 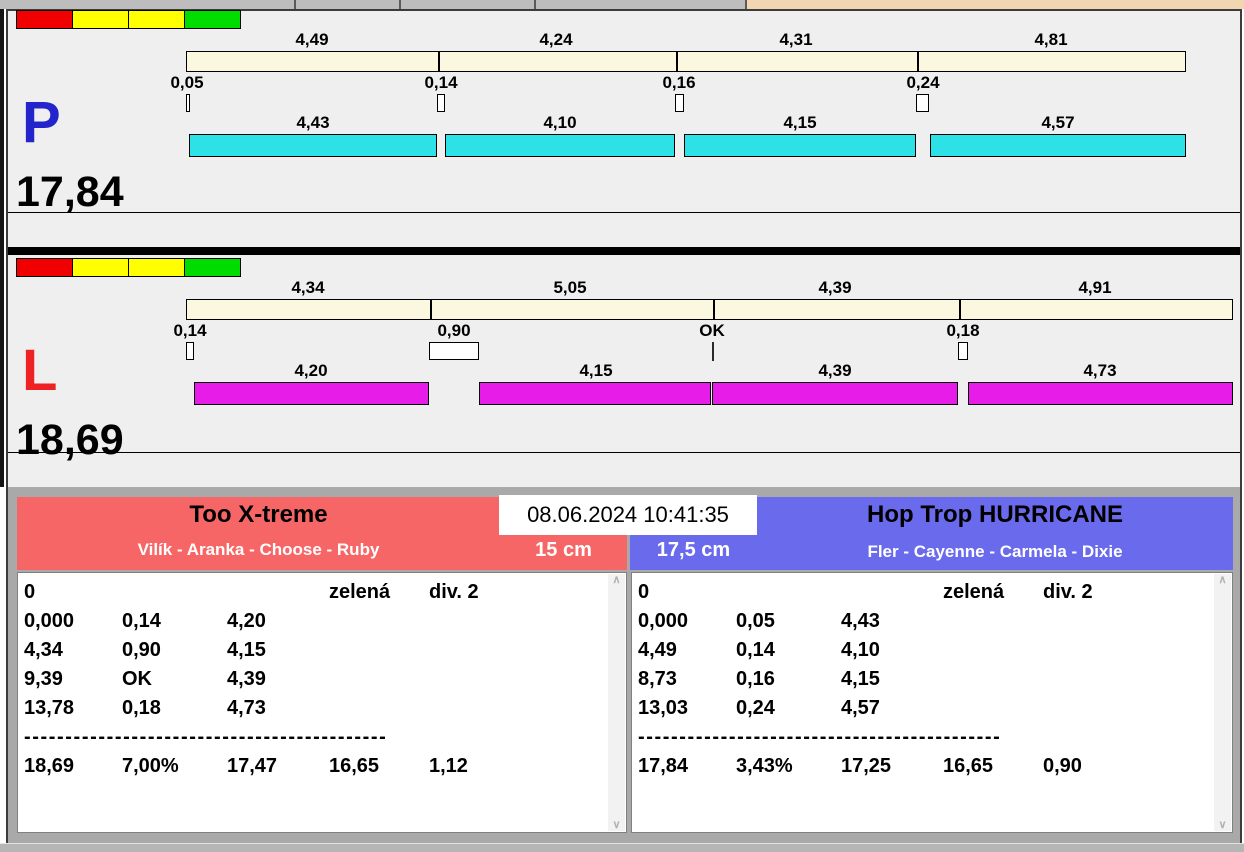 What do you see at coordinates (693, 550) in the screenshot?
I see `jump-height: 17,5 cm` at bounding box center [693, 550].